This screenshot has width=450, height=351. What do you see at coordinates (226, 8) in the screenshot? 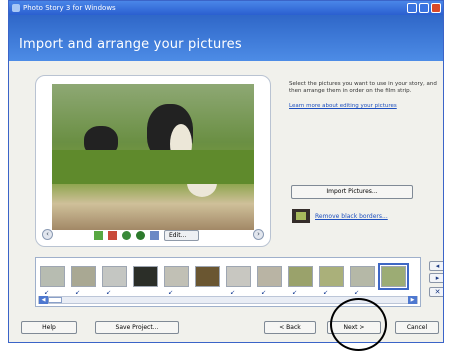
I see `title-bar: Photo Story 3 for Windows` at bounding box center [226, 8].